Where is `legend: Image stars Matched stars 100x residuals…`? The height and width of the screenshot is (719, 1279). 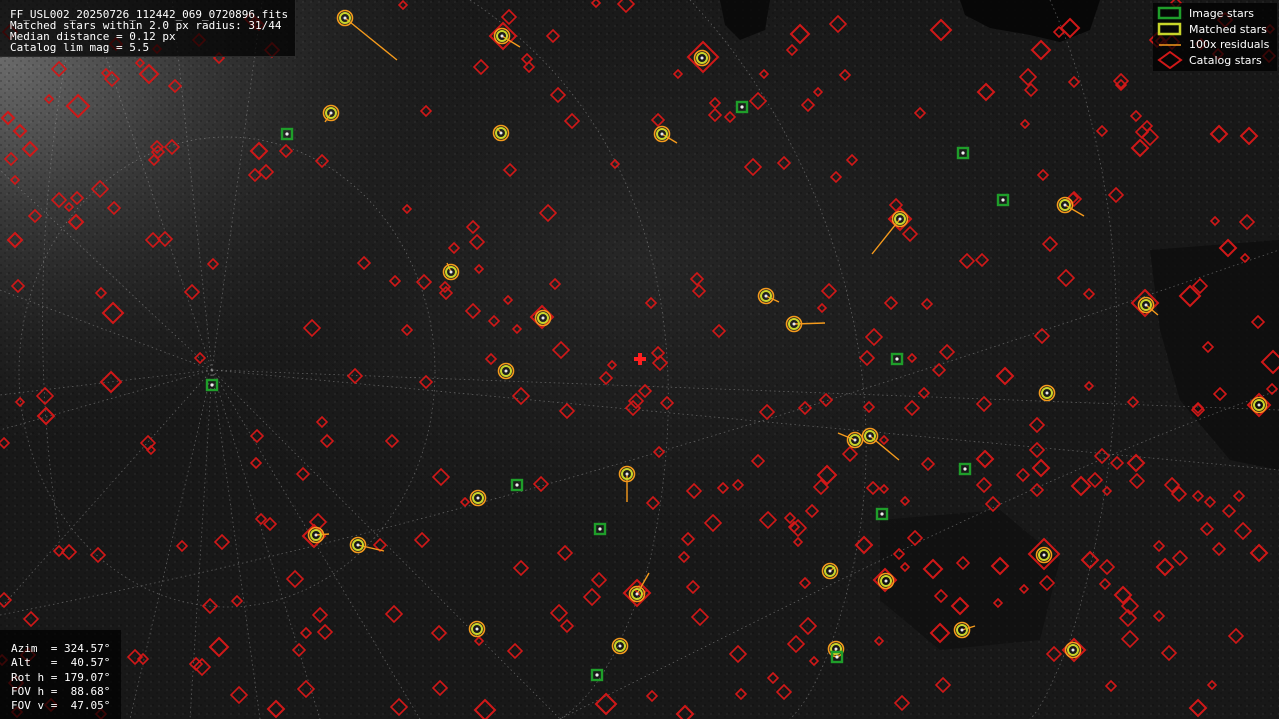
legend: Image stars Matched stars 100x residuals… is located at coordinates (1215, 37).